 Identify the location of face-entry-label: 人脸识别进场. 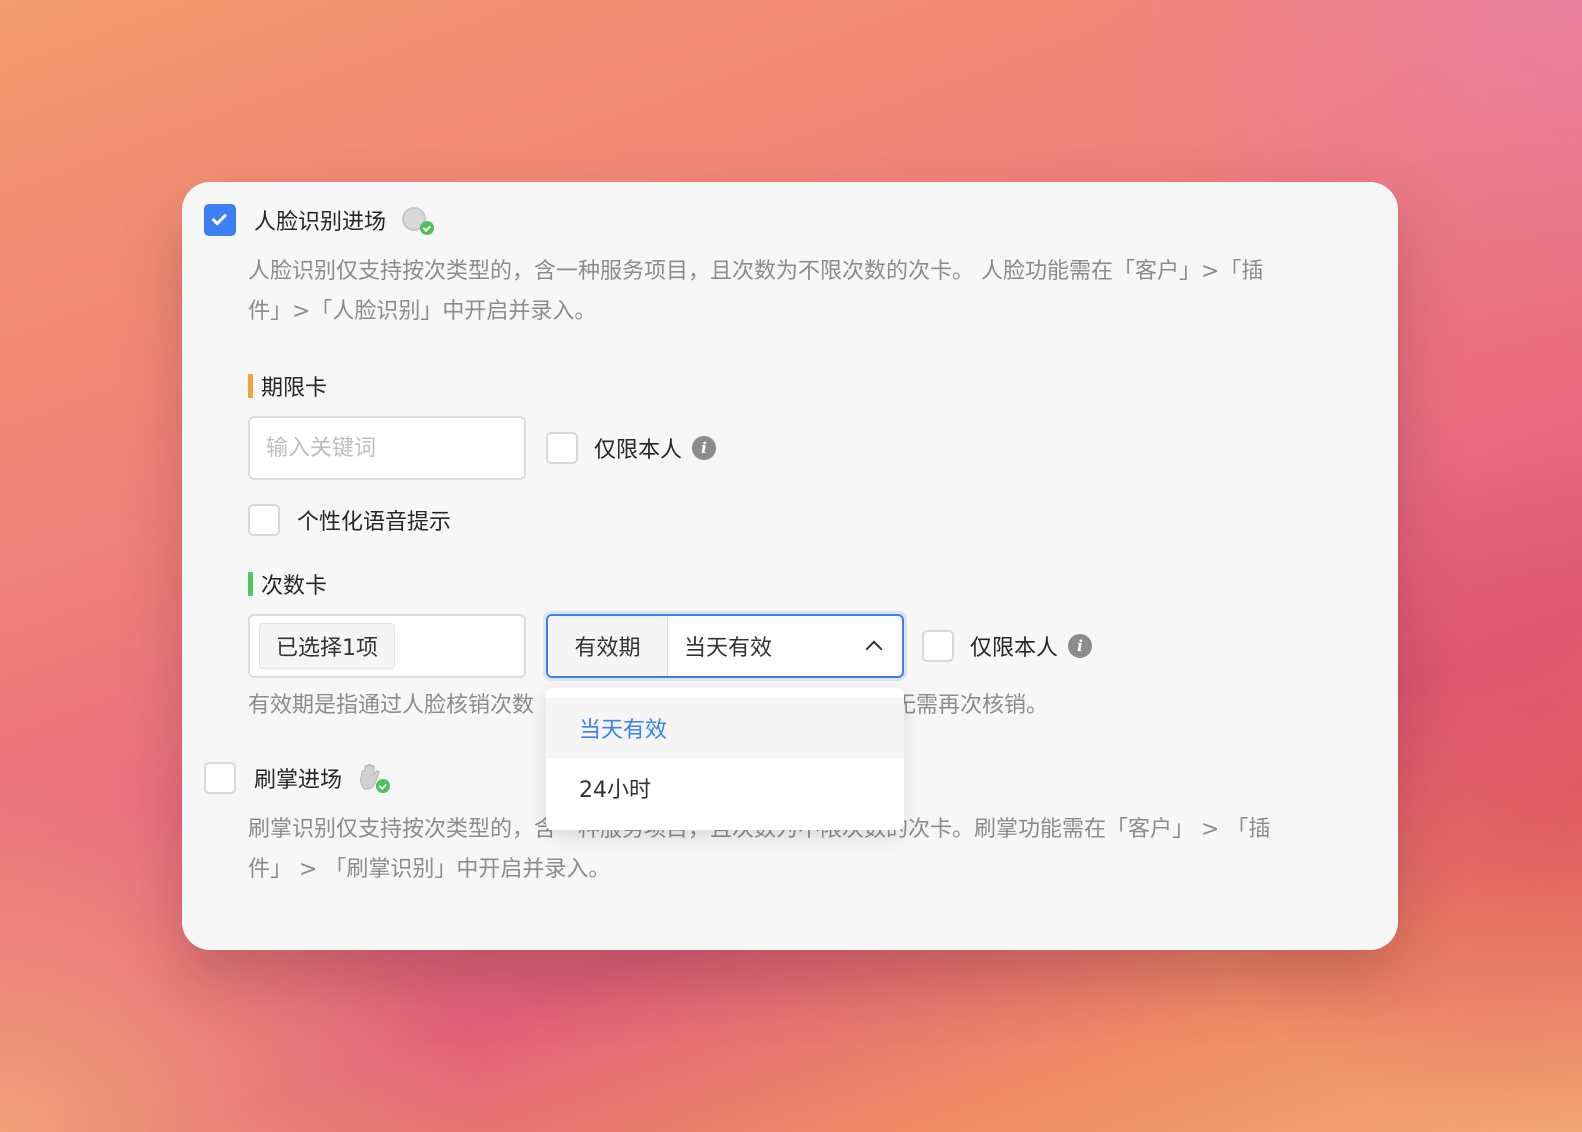
(320, 222).